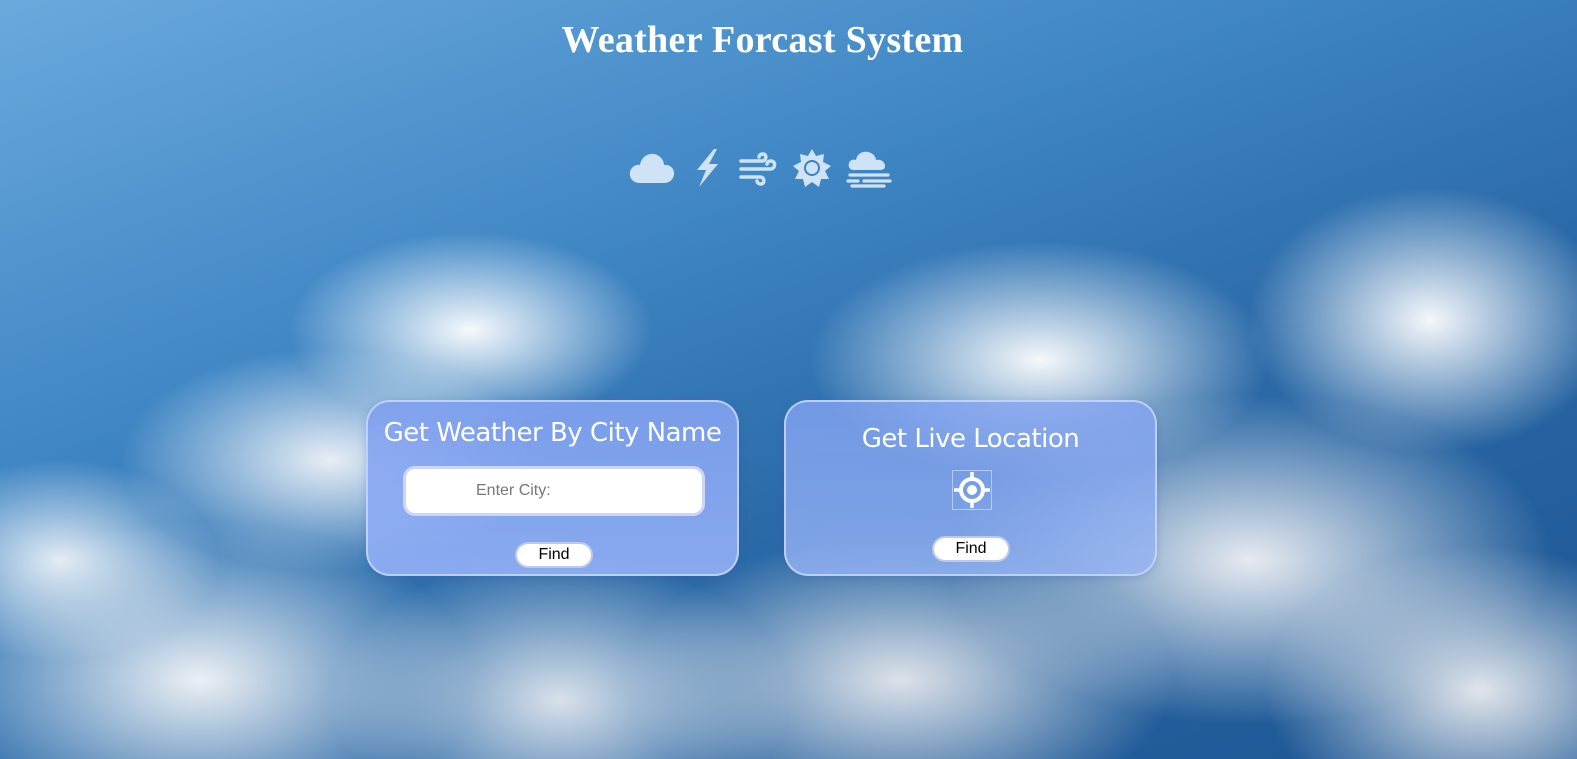 This screenshot has height=759, width=1577. What do you see at coordinates (970, 439) in the screenshot?
I see `live-card-heading: Get Live Location` at bounding box center [970, 439].